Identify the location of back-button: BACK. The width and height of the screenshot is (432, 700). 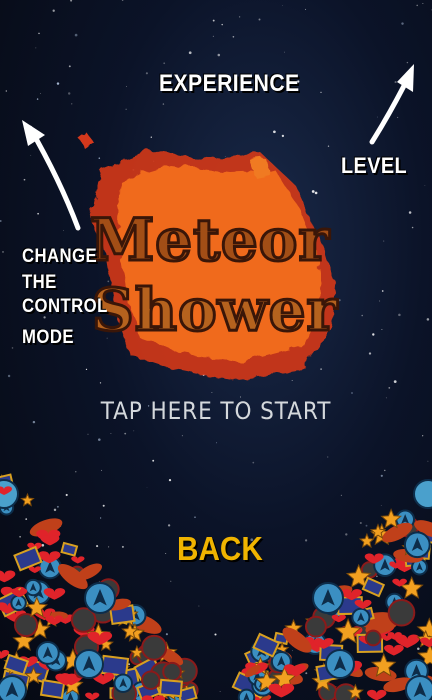
(220, 549).